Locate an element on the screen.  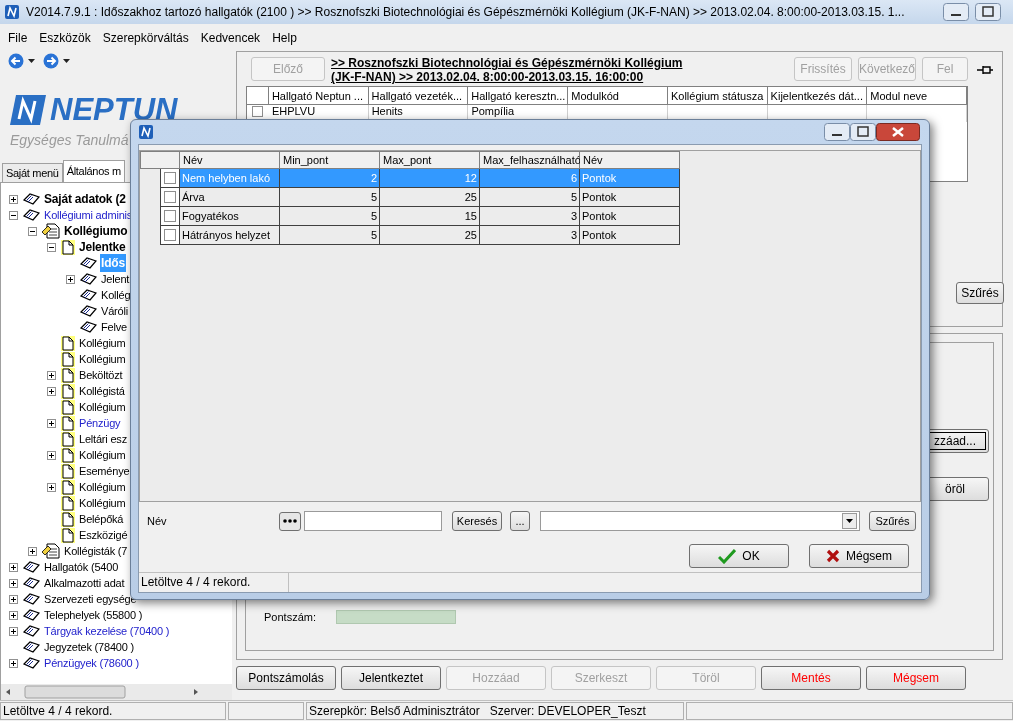
tab: Saját menü is located at coordinates (32, 172).